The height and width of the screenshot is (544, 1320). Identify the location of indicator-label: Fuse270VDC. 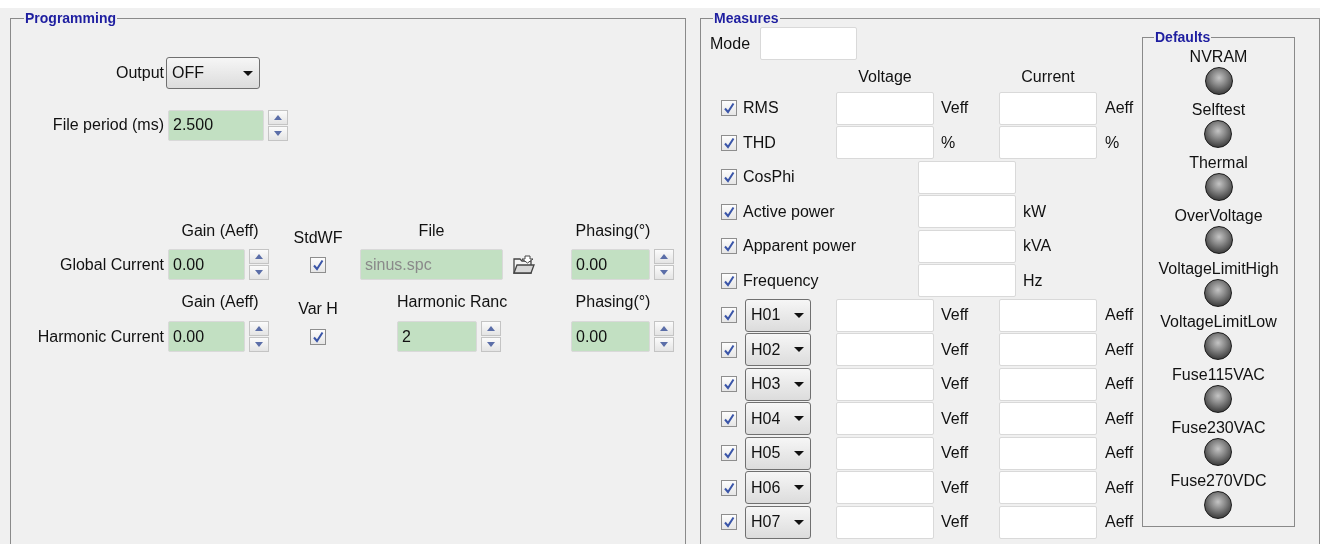
(1218, 481).